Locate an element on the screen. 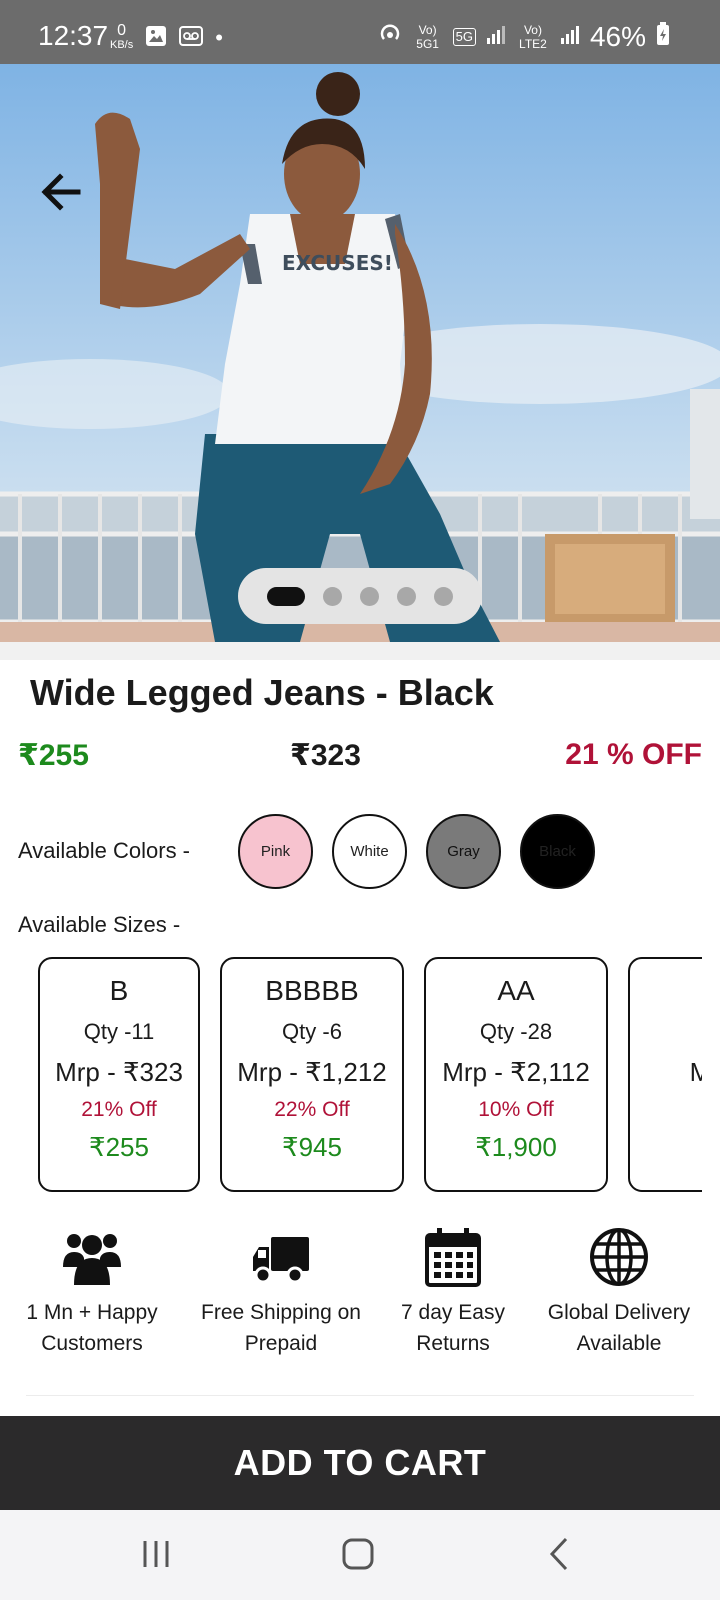 This screenshot has height=1600, width=720. feature-free-shipping: Free Shipping on Prepaid is located at coordinates (281, 1292).